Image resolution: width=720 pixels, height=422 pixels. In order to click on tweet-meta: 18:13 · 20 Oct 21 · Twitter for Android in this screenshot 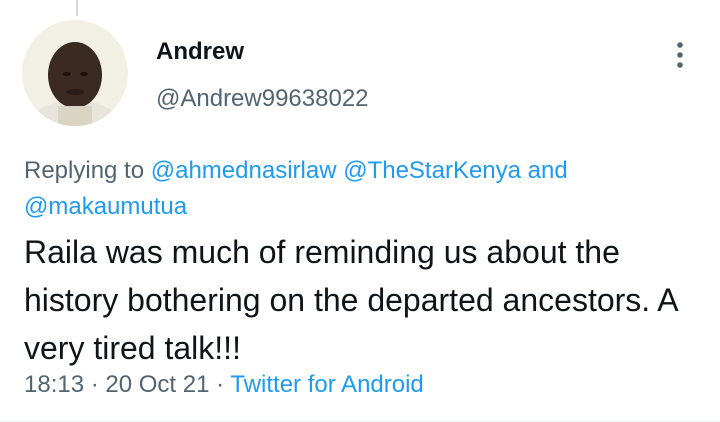, I will do `click(224, 385)`.